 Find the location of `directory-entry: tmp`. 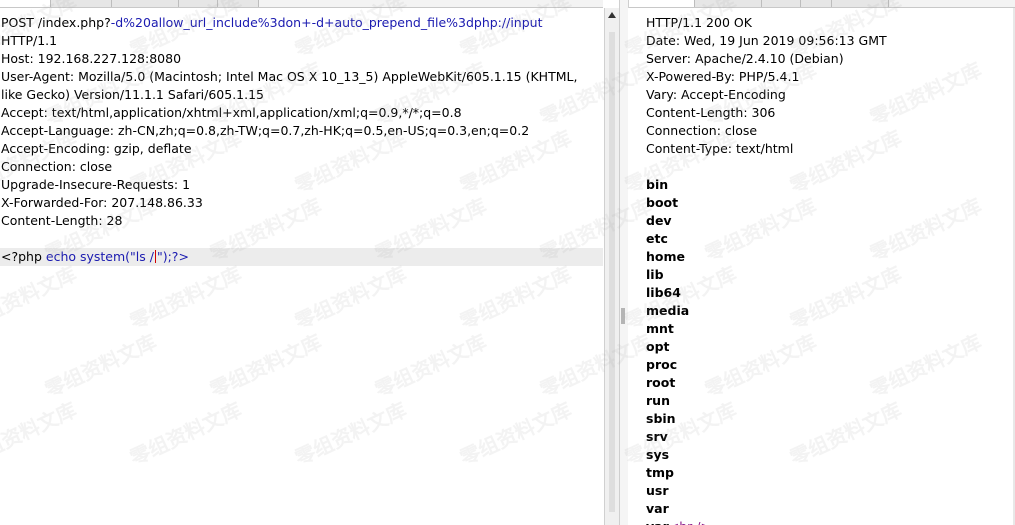

directory-entry: tmp is located at coordinates (660, 472).